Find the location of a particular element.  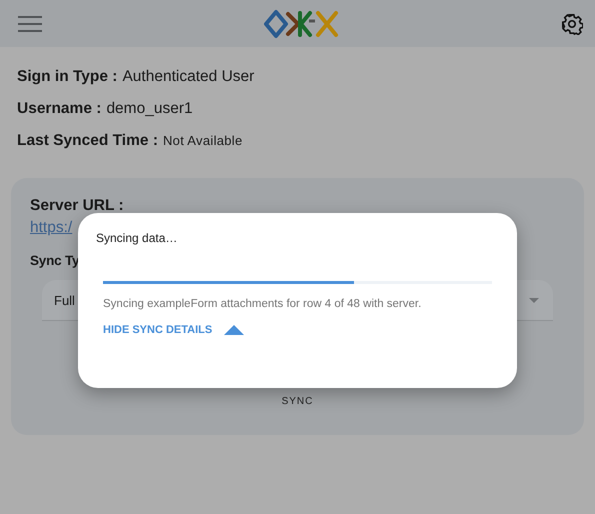

menu-icon is located at coordinates (30, 24).